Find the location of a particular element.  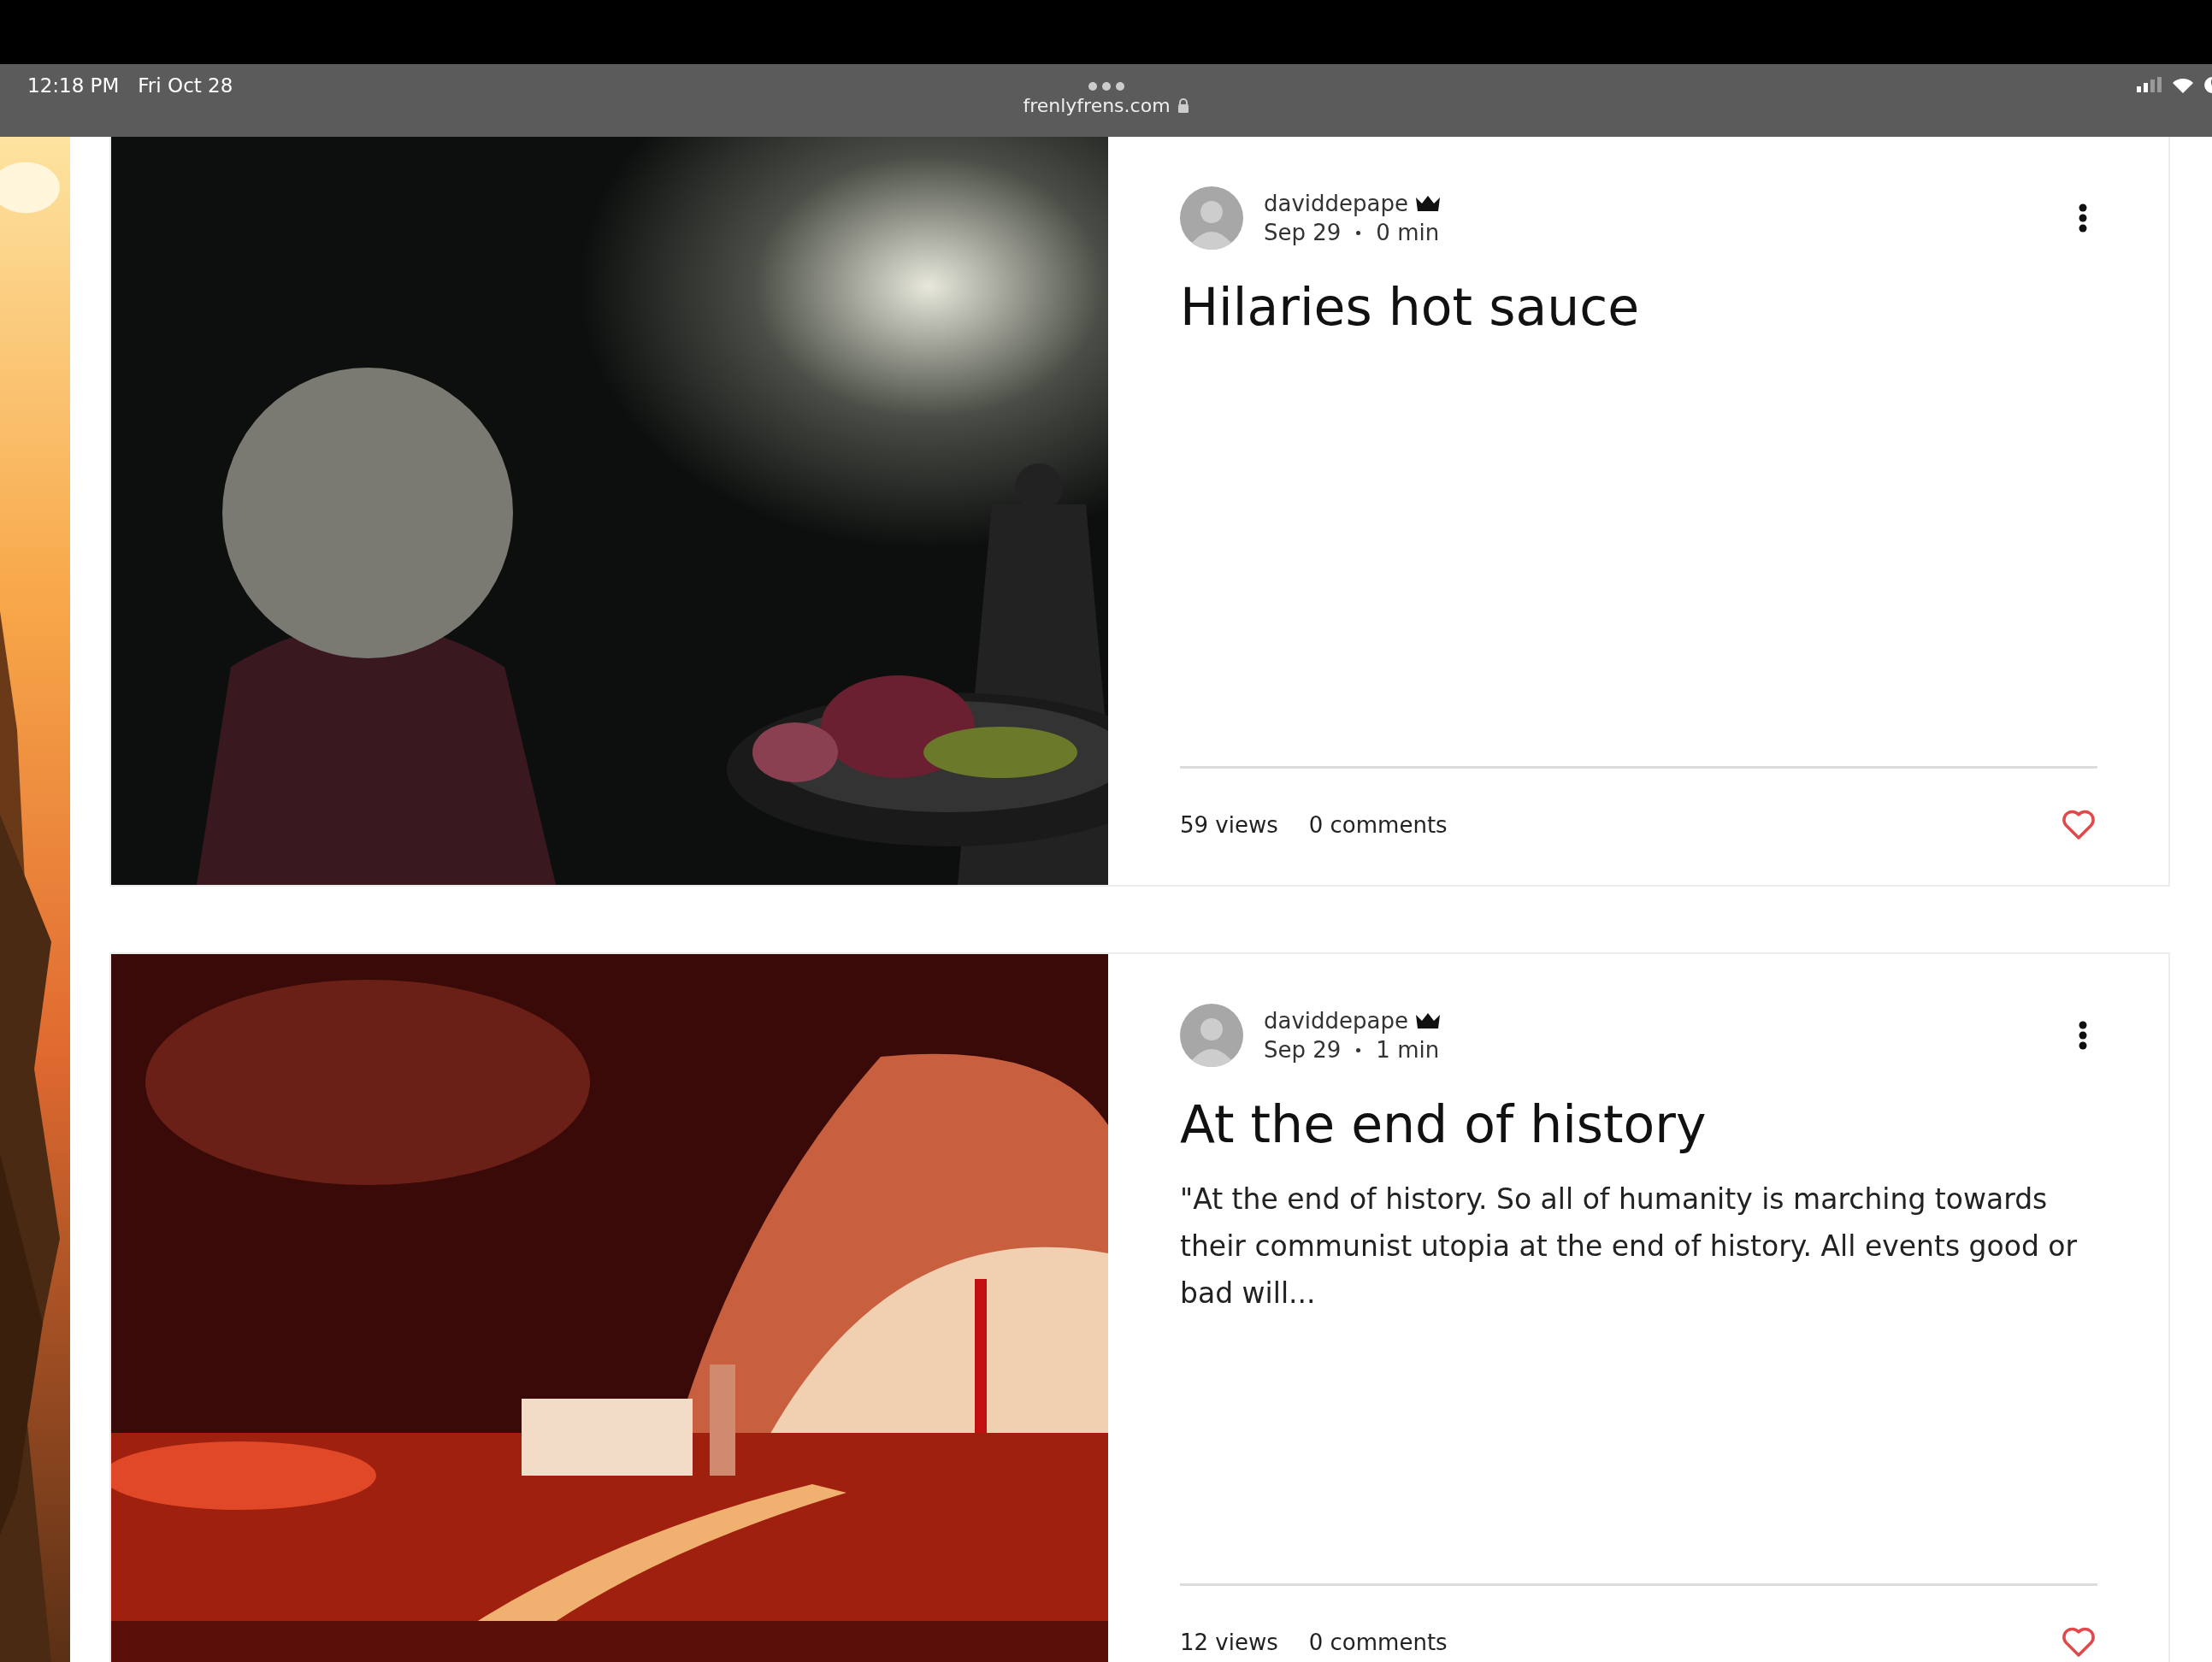

lock-icon is located at coordinates (1183, 105).